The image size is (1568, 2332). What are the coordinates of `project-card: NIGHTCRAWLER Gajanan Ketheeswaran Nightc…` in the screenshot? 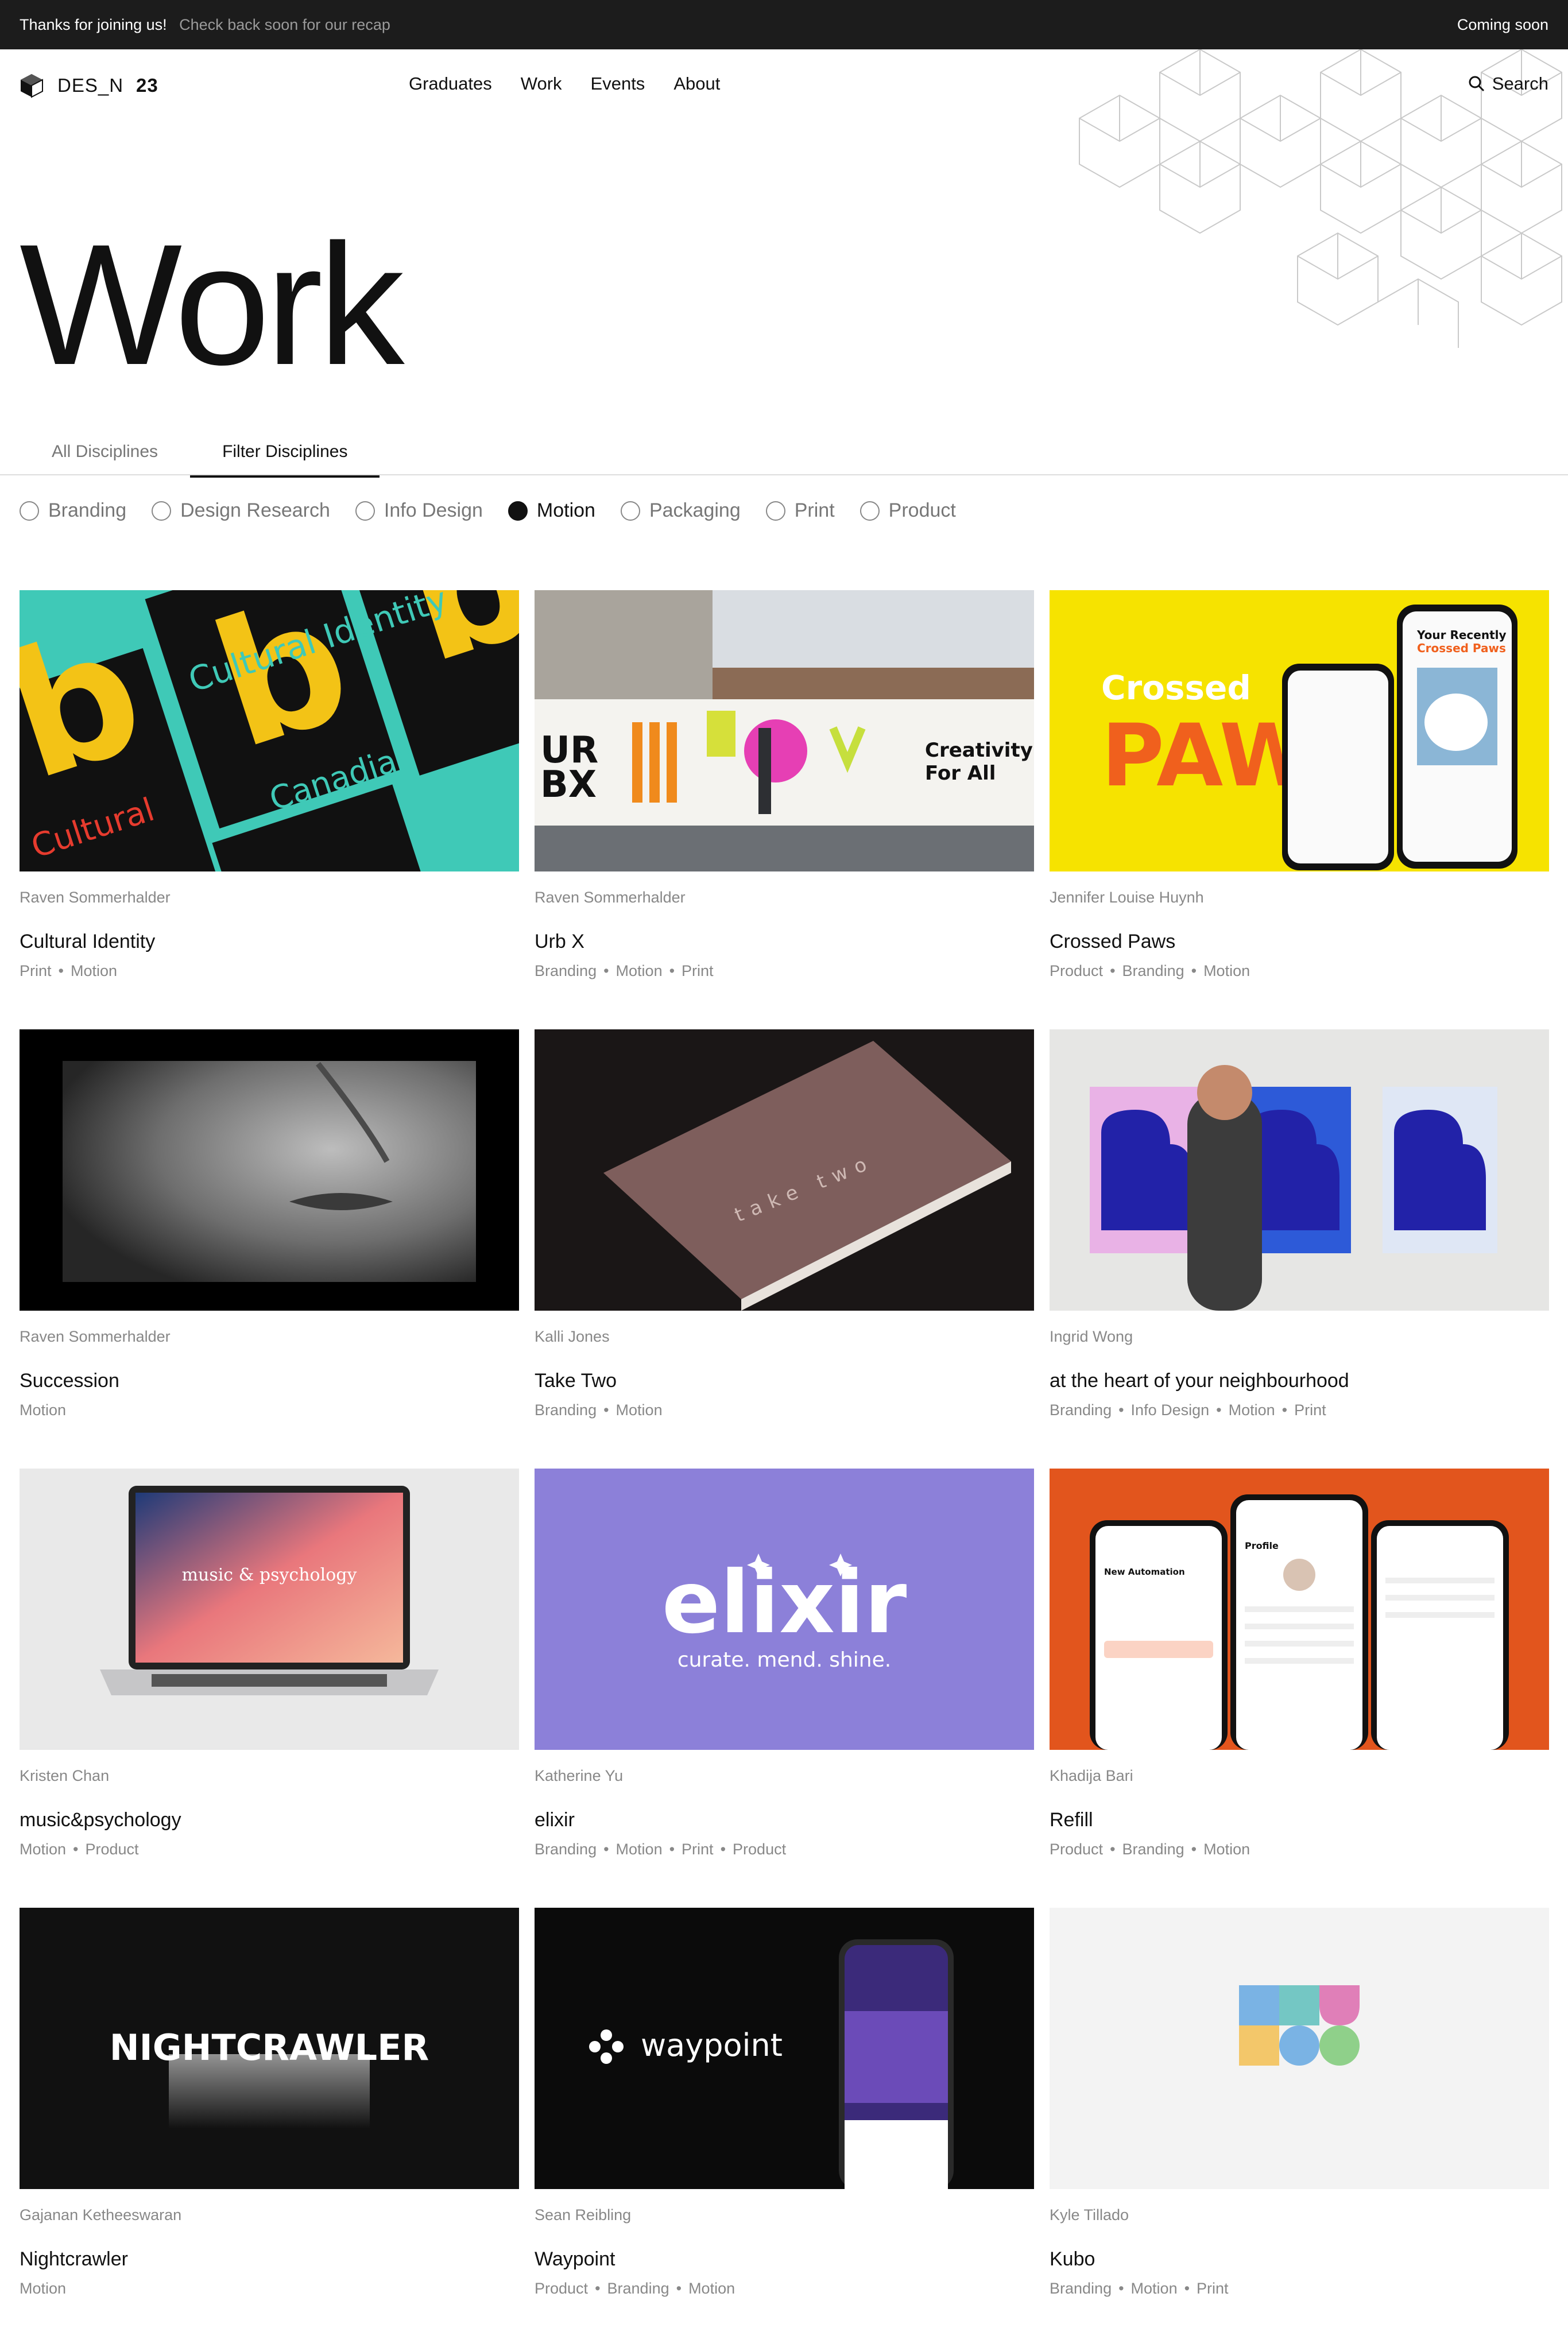 It's located at (269, 2120).